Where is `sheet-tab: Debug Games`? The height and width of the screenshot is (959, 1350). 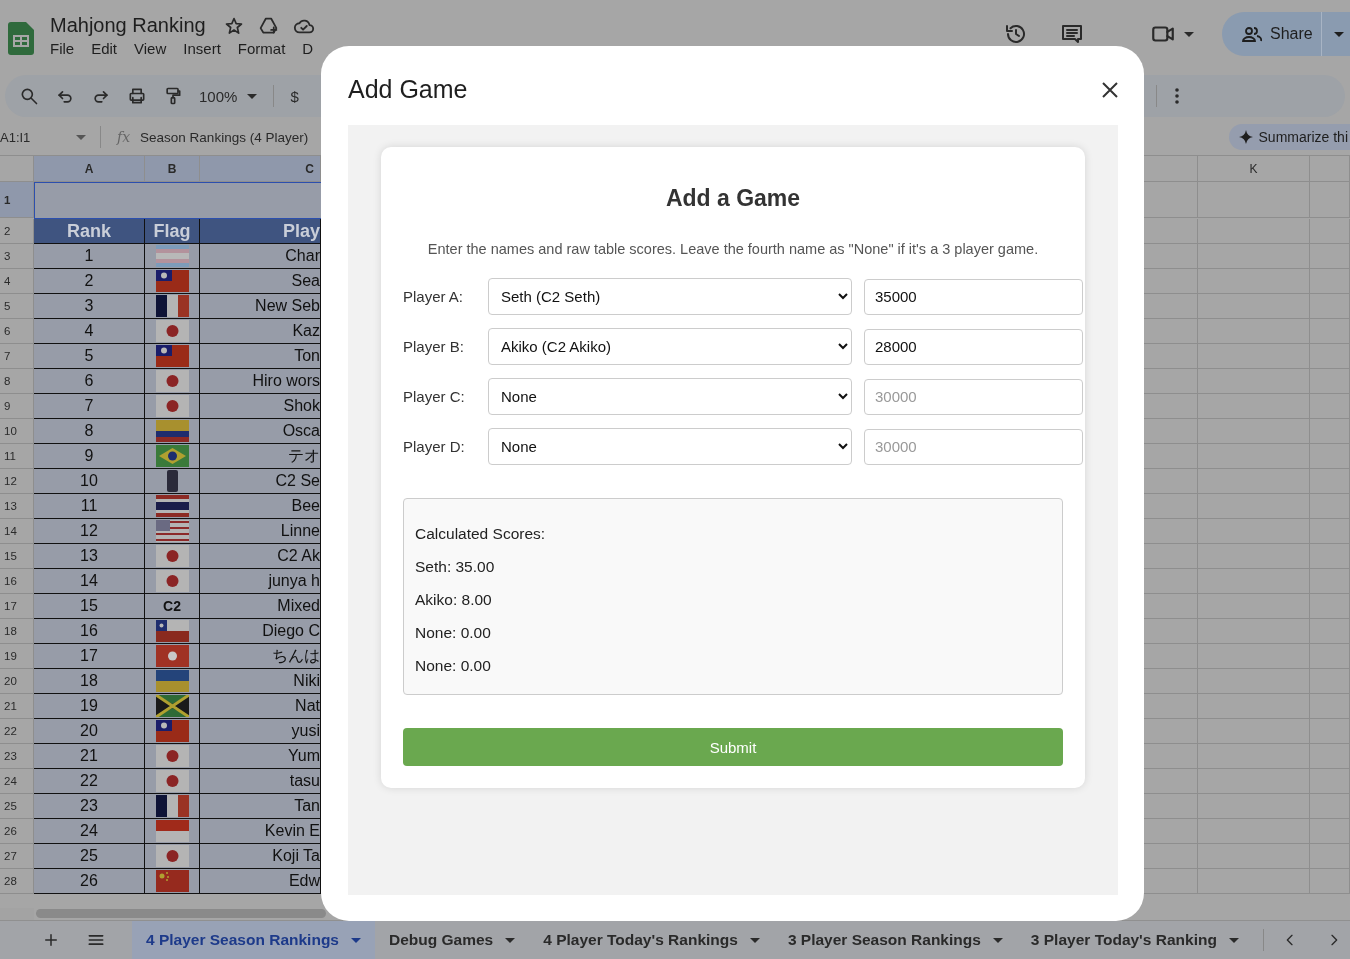 sheet-tab: Debug Games is located at coordinates (452, 940).